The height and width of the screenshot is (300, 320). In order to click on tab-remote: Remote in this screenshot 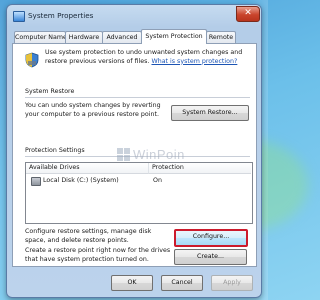, I will do `click(221, 37)`.